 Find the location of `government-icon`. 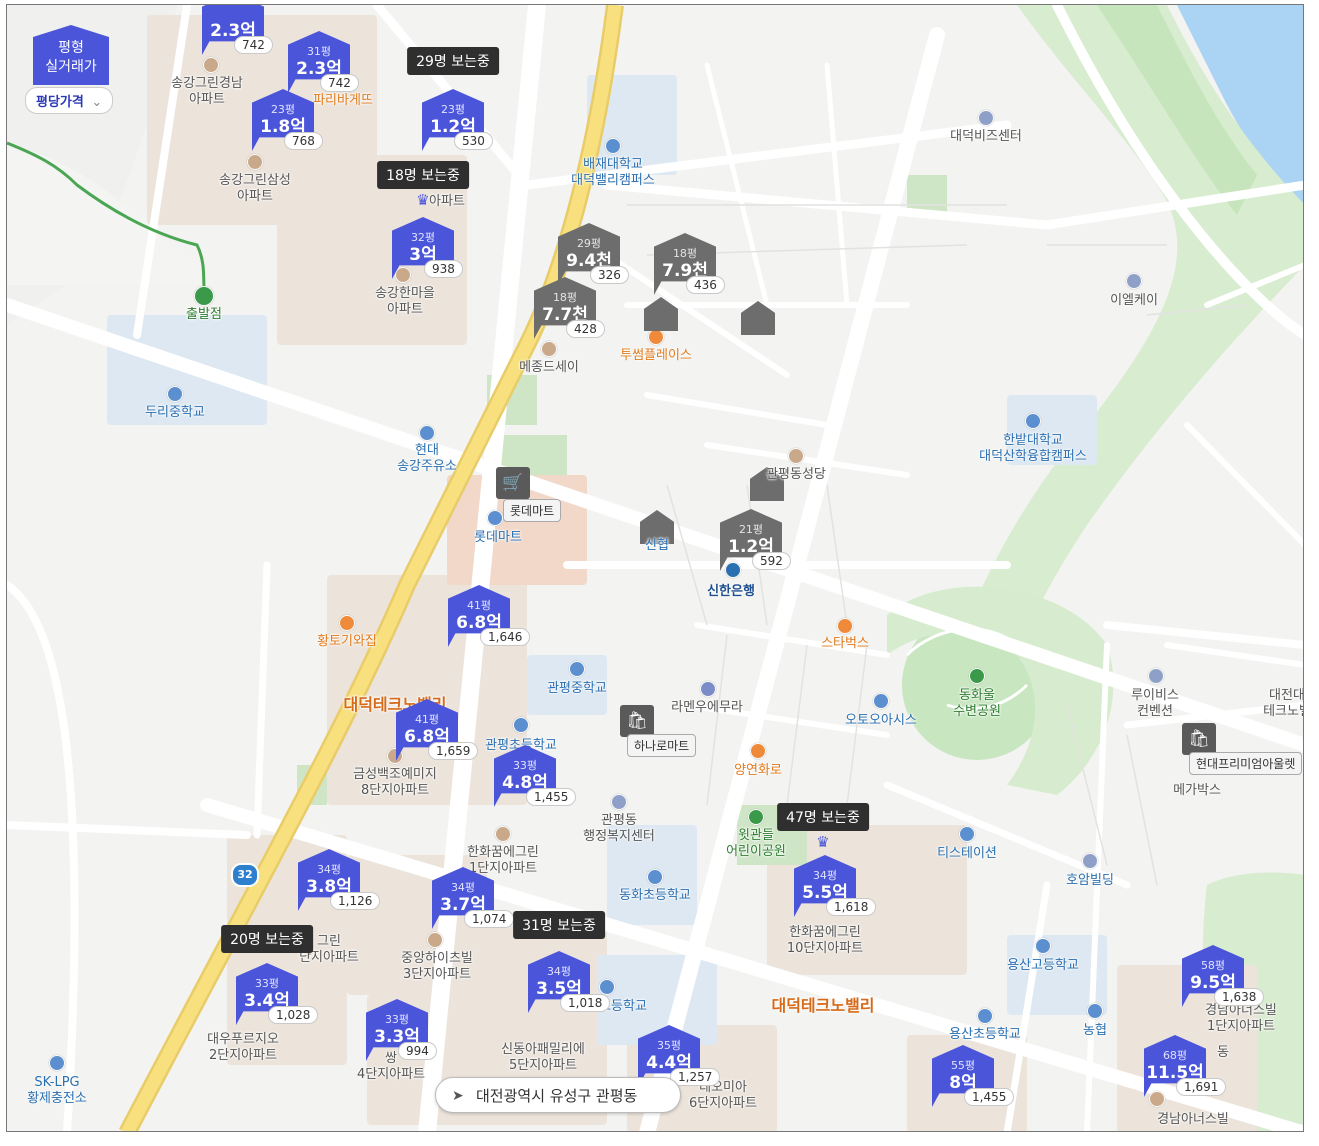

government-icon is located at coordinates (619, 802).